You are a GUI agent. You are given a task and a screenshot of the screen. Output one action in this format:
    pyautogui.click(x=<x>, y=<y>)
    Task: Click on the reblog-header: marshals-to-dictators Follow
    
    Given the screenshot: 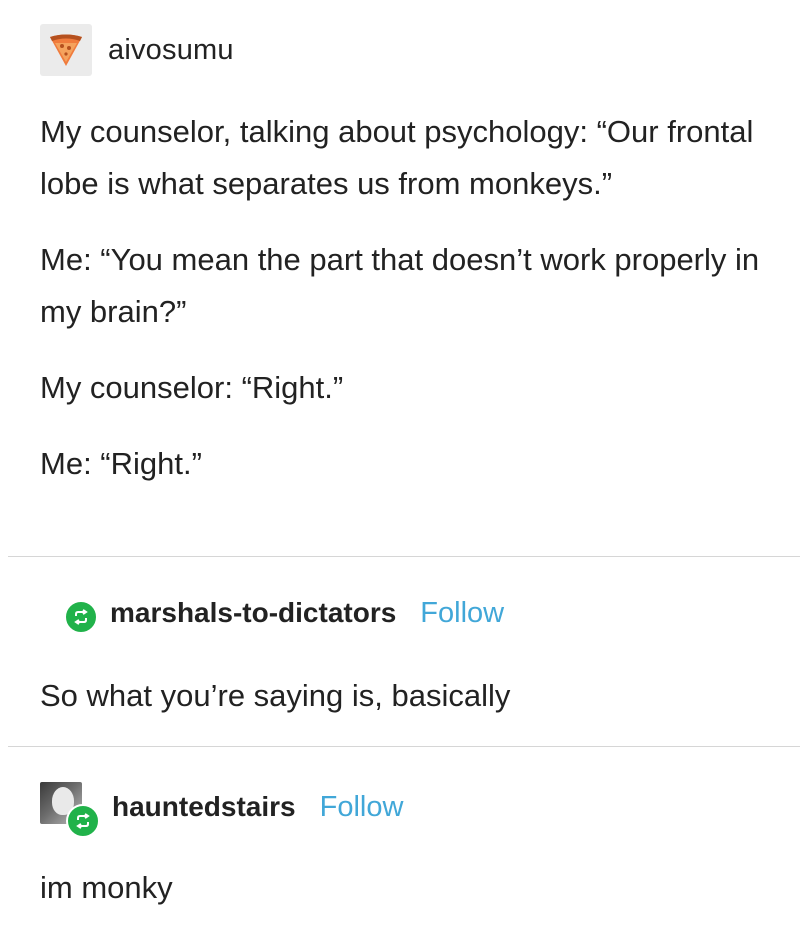 What is the action you would take?
    pyautogui.click(x=283, y=613)
    